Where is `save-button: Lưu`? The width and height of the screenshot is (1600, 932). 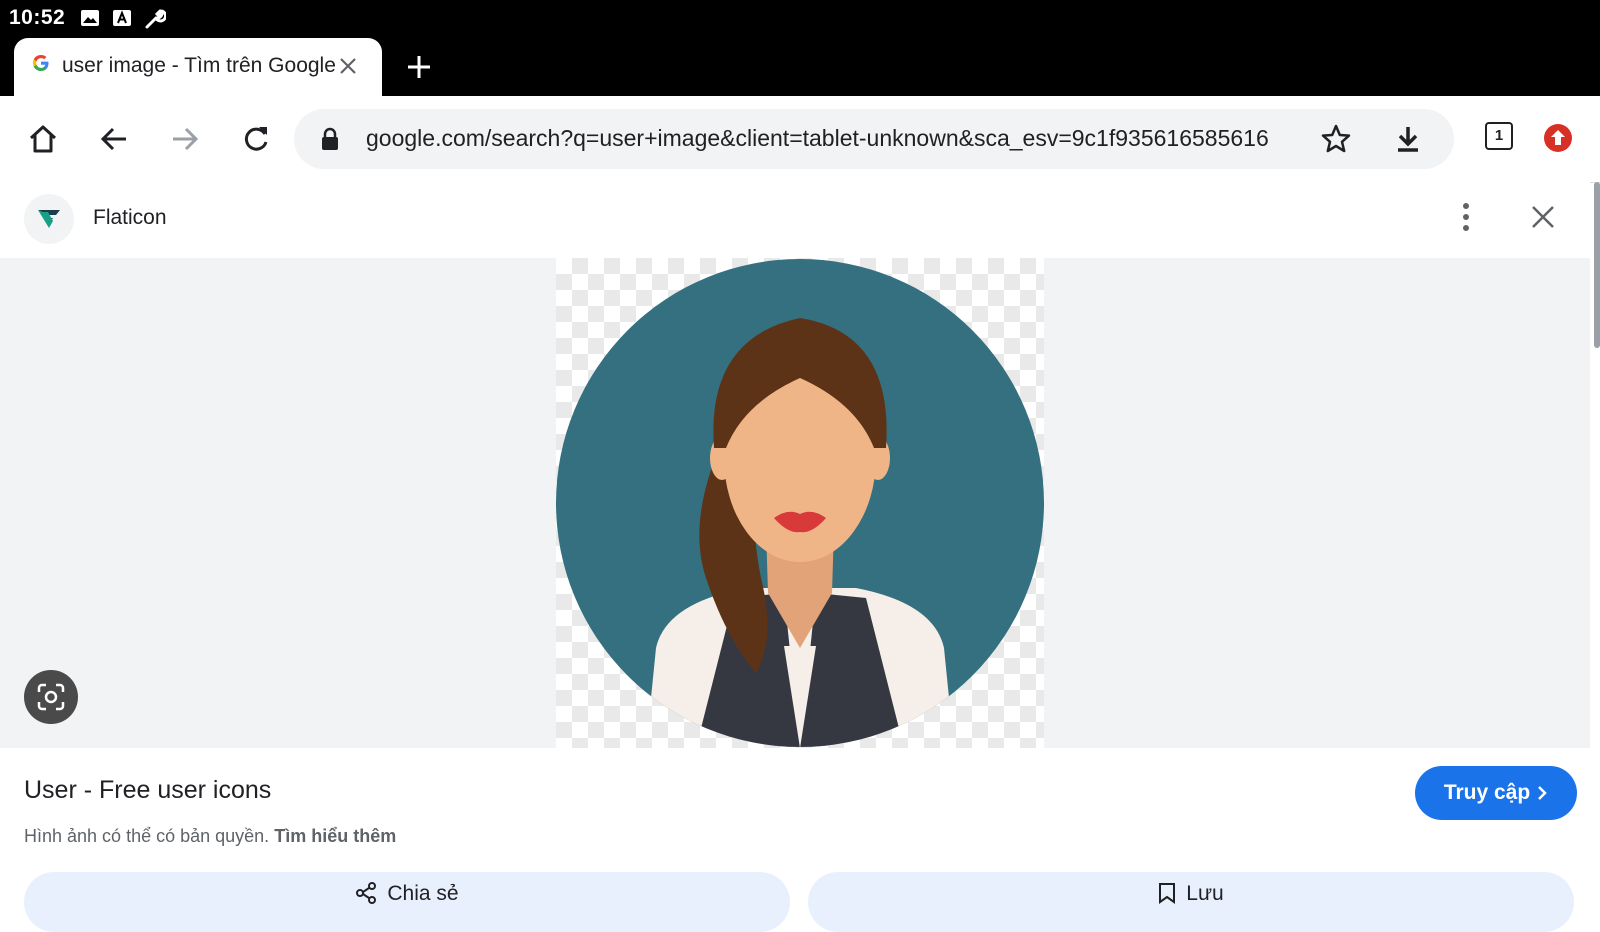
save-button: Lưu is located at coordinates (1191, 902).